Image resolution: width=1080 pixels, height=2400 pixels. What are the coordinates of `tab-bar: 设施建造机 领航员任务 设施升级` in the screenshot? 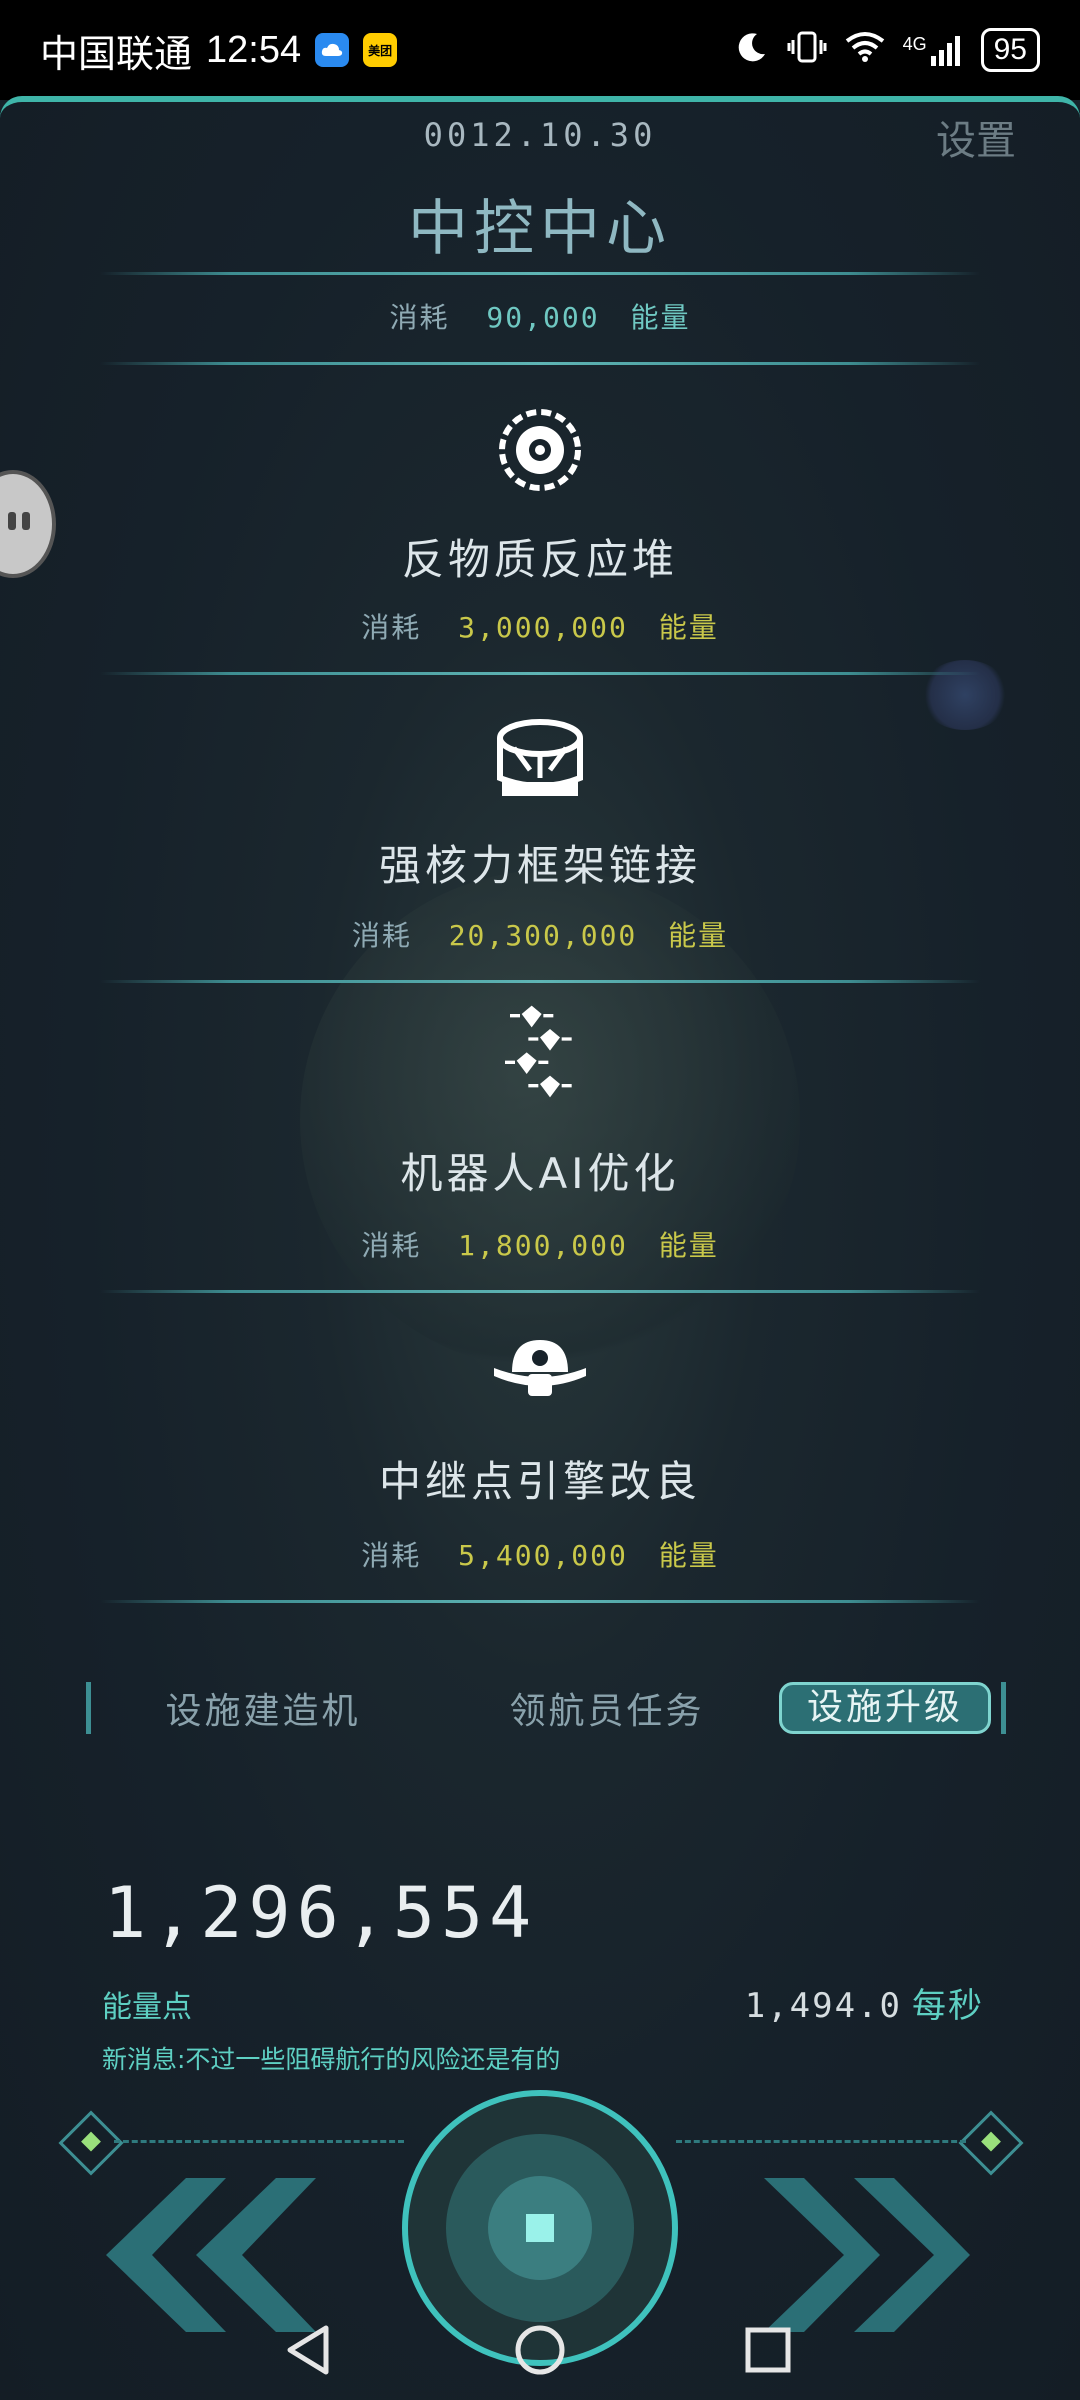 It's located at (546, 1708).